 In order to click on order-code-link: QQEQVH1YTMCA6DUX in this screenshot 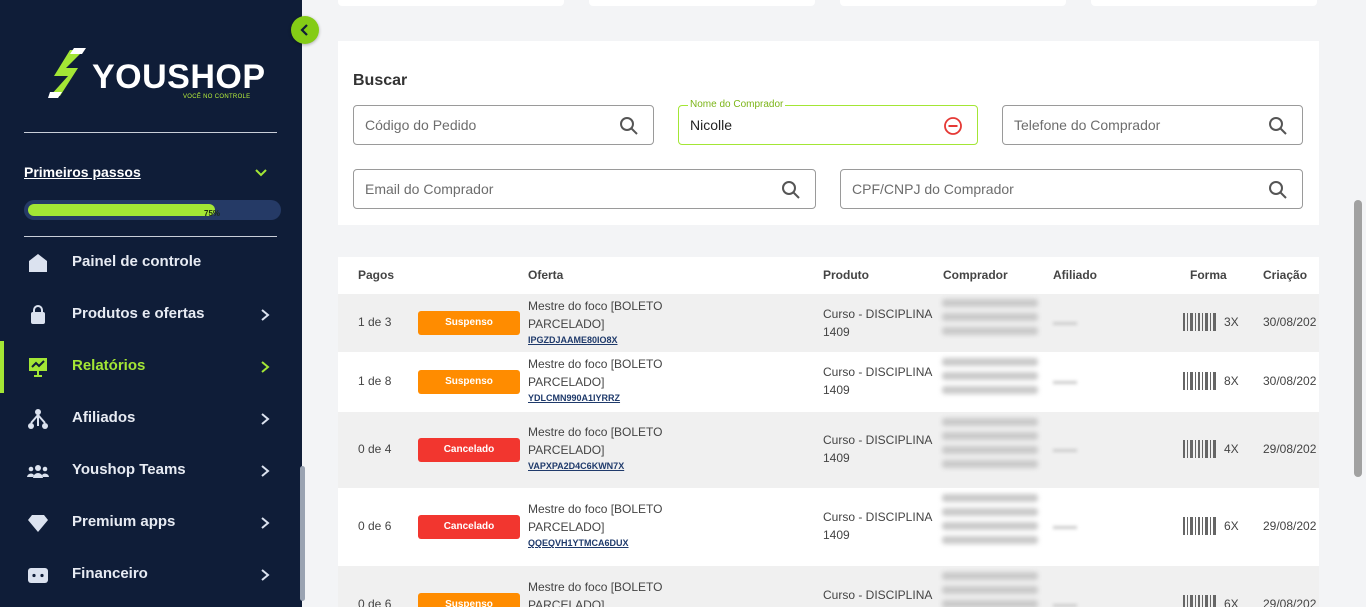, I will do `click(578, 543)`.